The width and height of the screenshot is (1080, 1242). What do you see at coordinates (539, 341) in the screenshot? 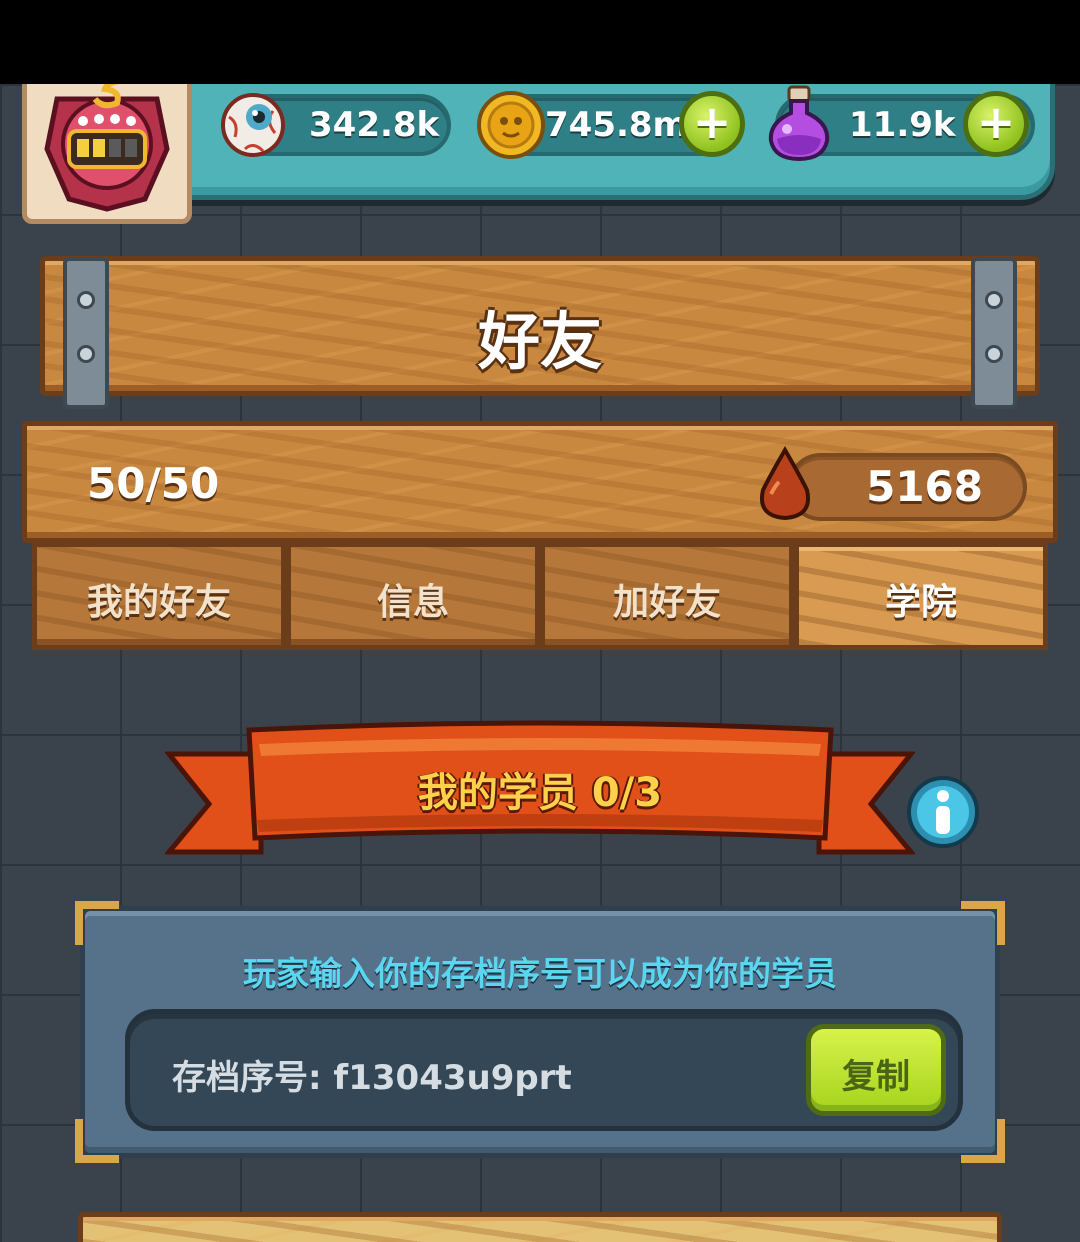
I see `page-title: 好友` at bounding box center [539, 341].